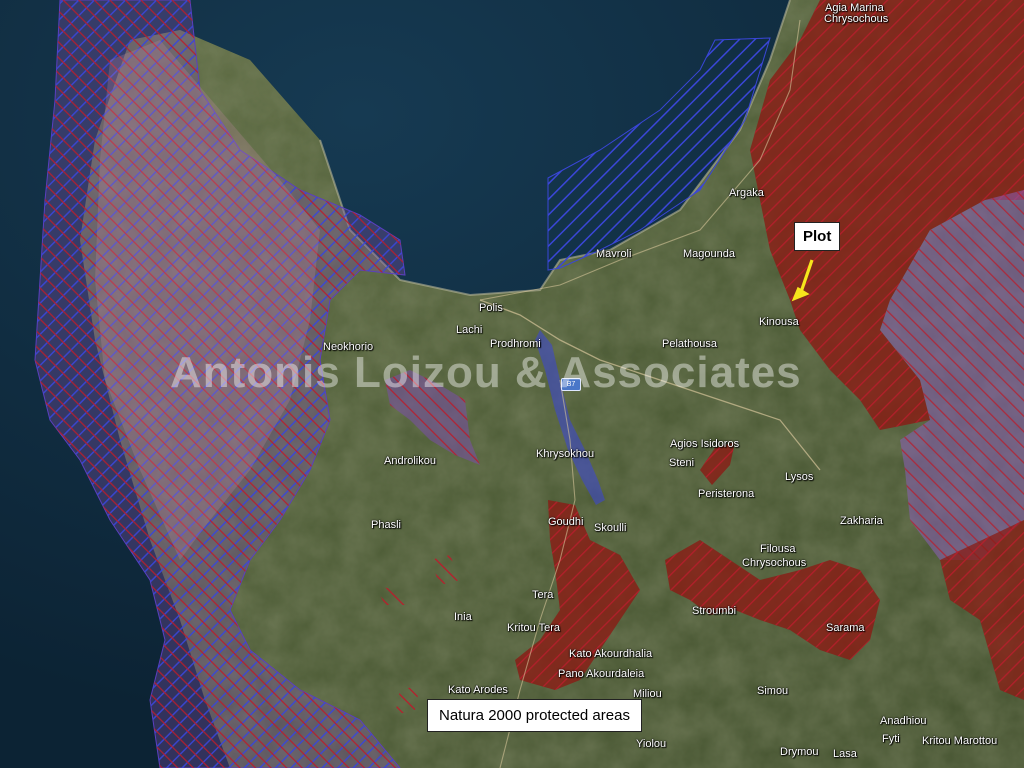 The image size is (1024, 768). What do you see at coordinates (709, 254) in the screenshot?
I see `place-label-magounda: Magounda` at bounding box center [709, 254].